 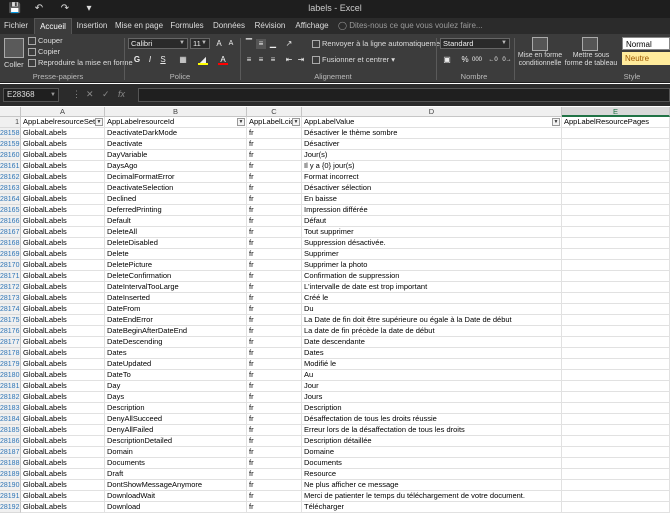 I want to click on row-header: 28164, so click(x=10, y=199).